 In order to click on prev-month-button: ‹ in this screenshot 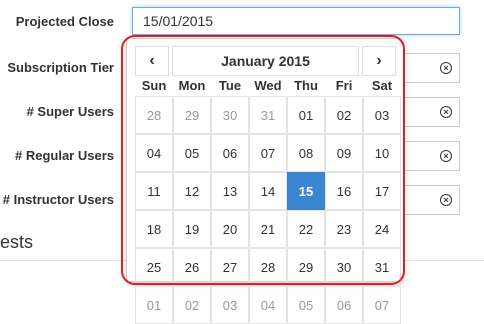, I will do `click(152, 61)`.